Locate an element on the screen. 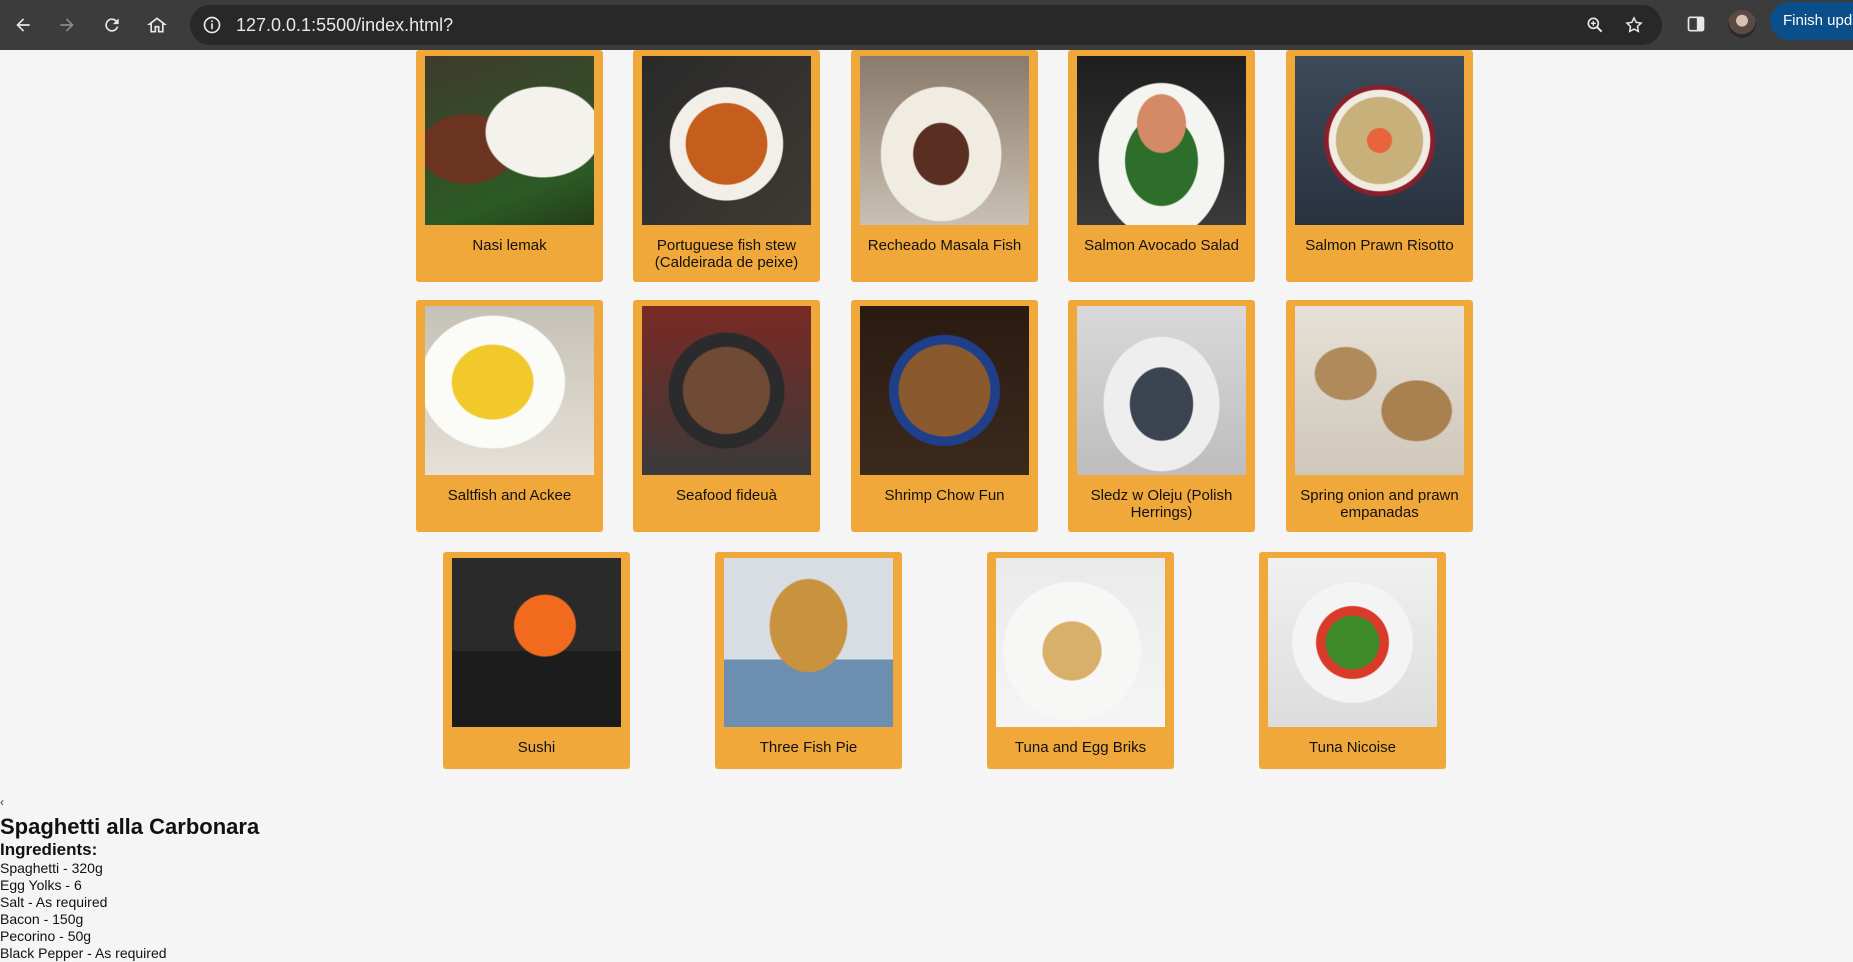  recipe-card: Tuna and Egg Briks is located at coordinates (1080, 660).